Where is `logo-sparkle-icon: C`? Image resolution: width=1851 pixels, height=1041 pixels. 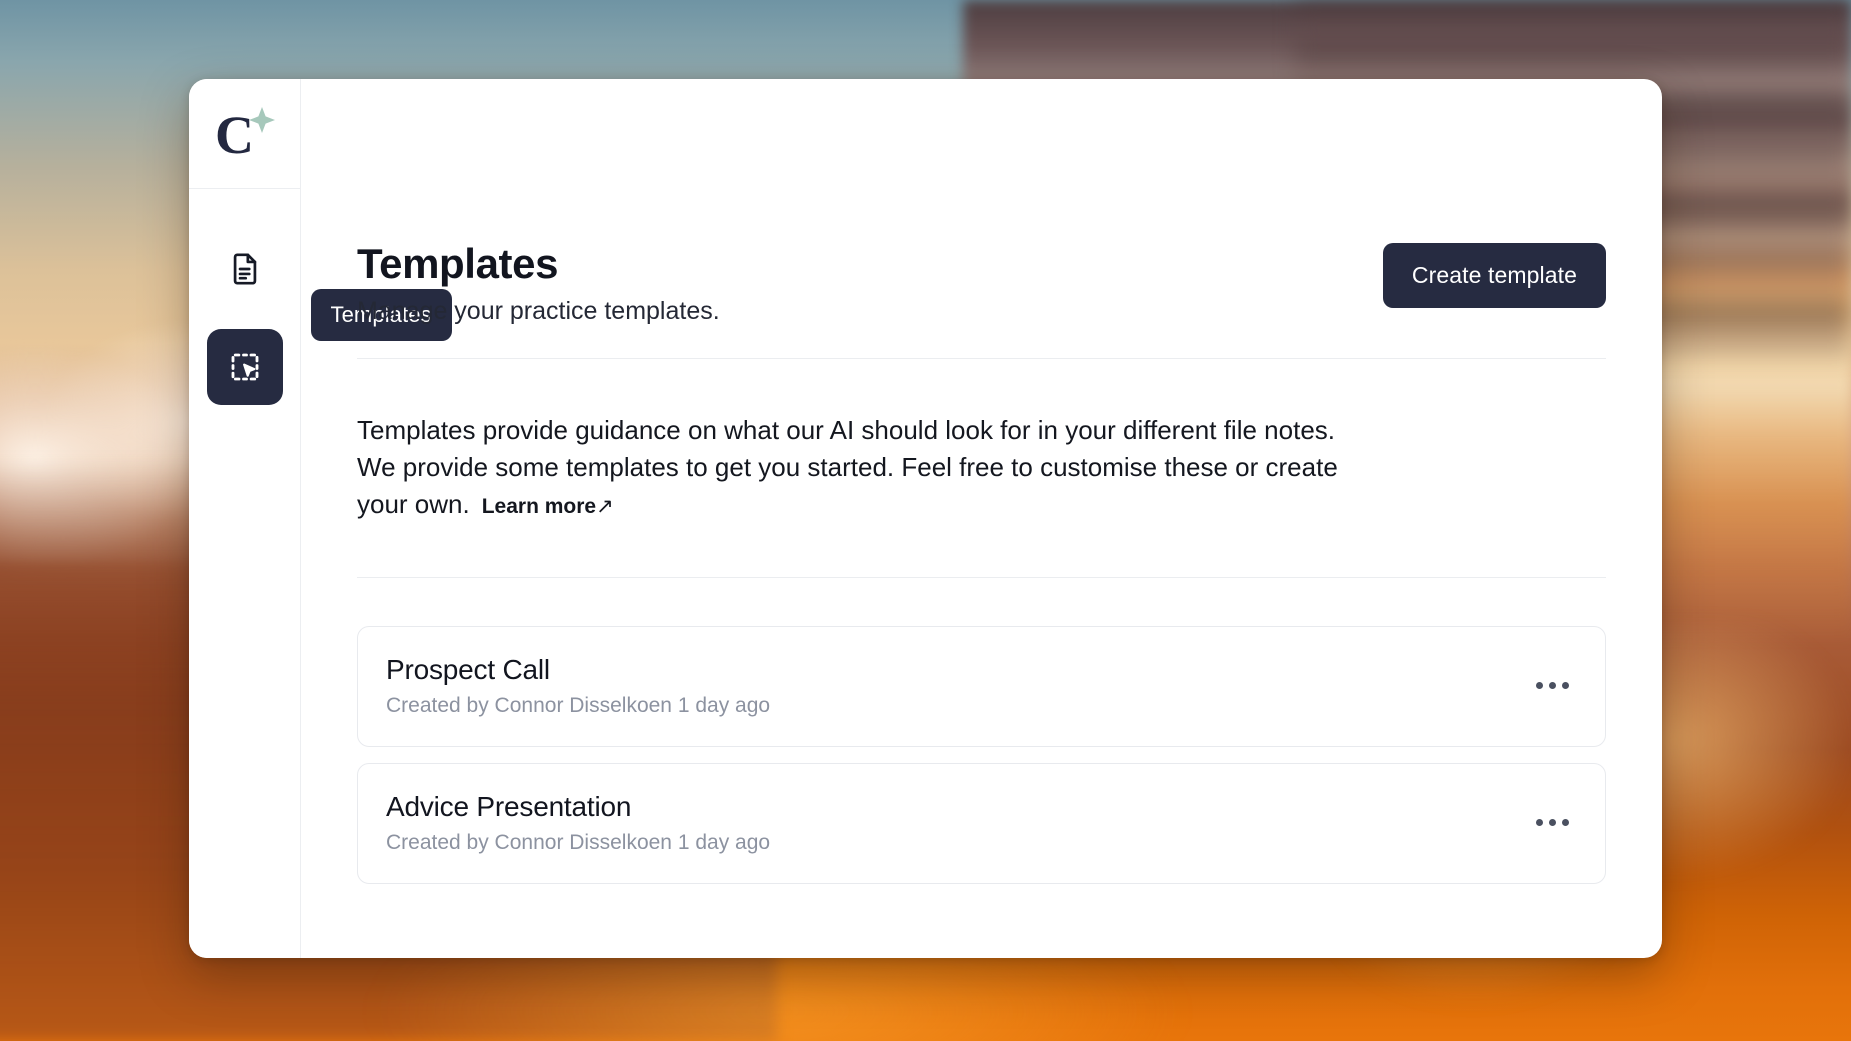
logo-sparkle-icon: C is located at coordinates (245, 134).